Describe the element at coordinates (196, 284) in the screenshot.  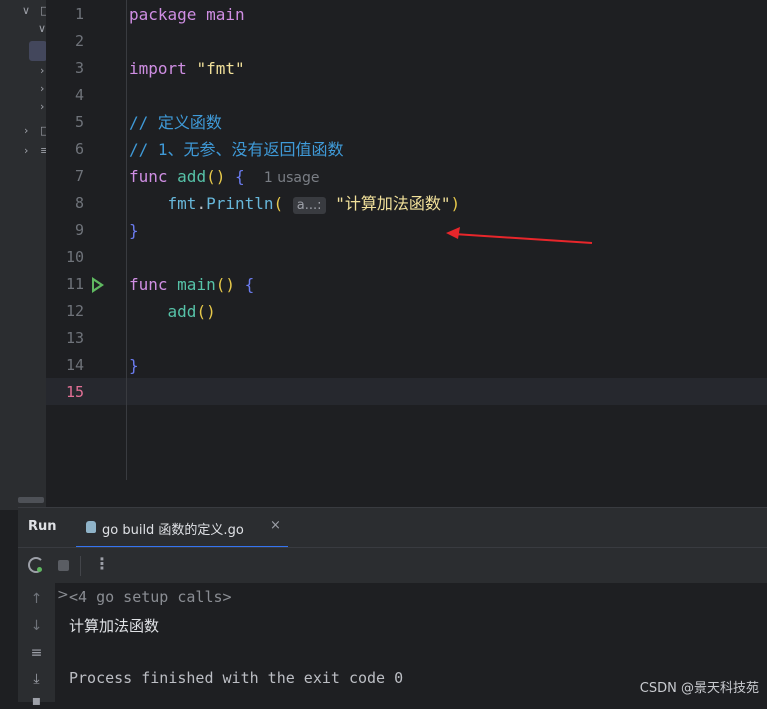
I see `function-name: main` at that location.